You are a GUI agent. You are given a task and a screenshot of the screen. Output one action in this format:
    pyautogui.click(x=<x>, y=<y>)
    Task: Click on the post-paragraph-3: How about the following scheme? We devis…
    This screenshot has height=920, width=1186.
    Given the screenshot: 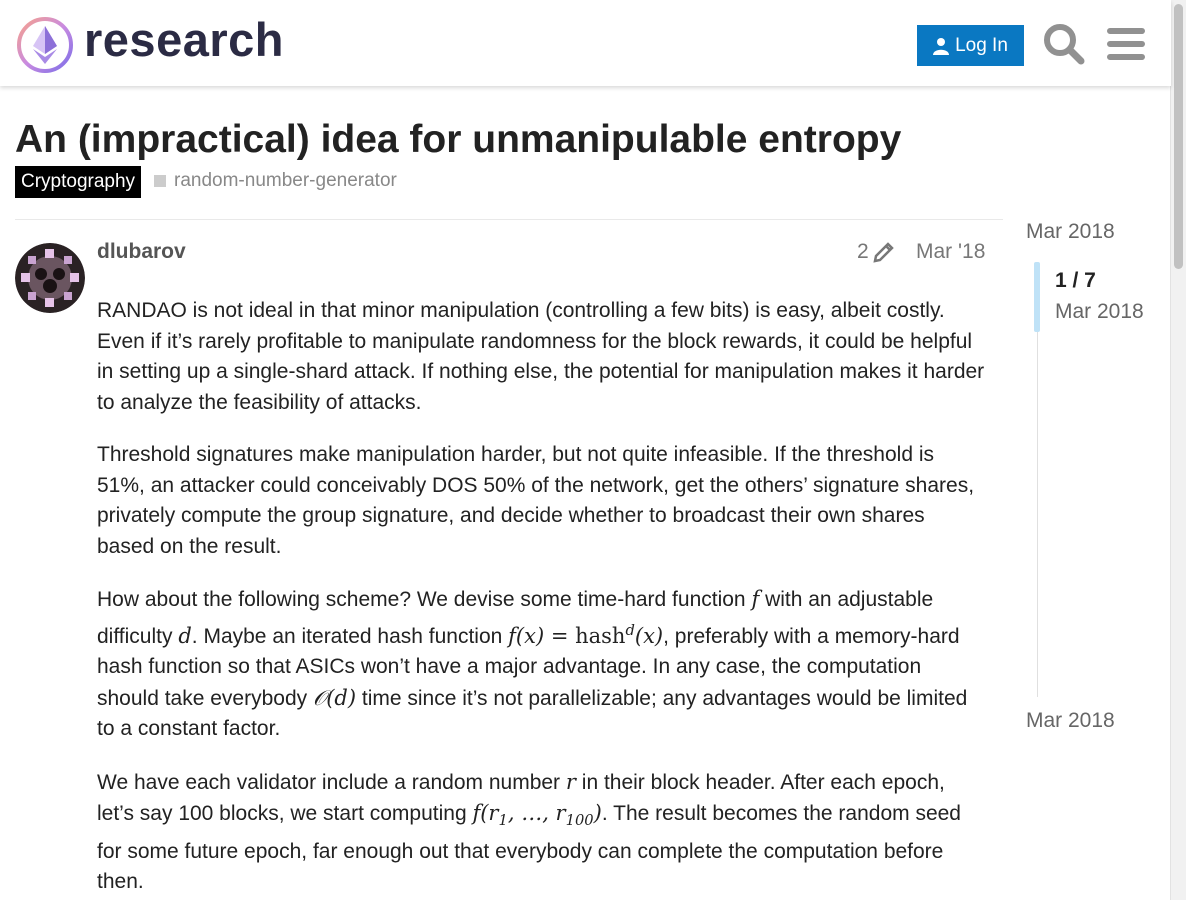 What is the action you would take?
    pyautogui.click(x=542, y=664)
    